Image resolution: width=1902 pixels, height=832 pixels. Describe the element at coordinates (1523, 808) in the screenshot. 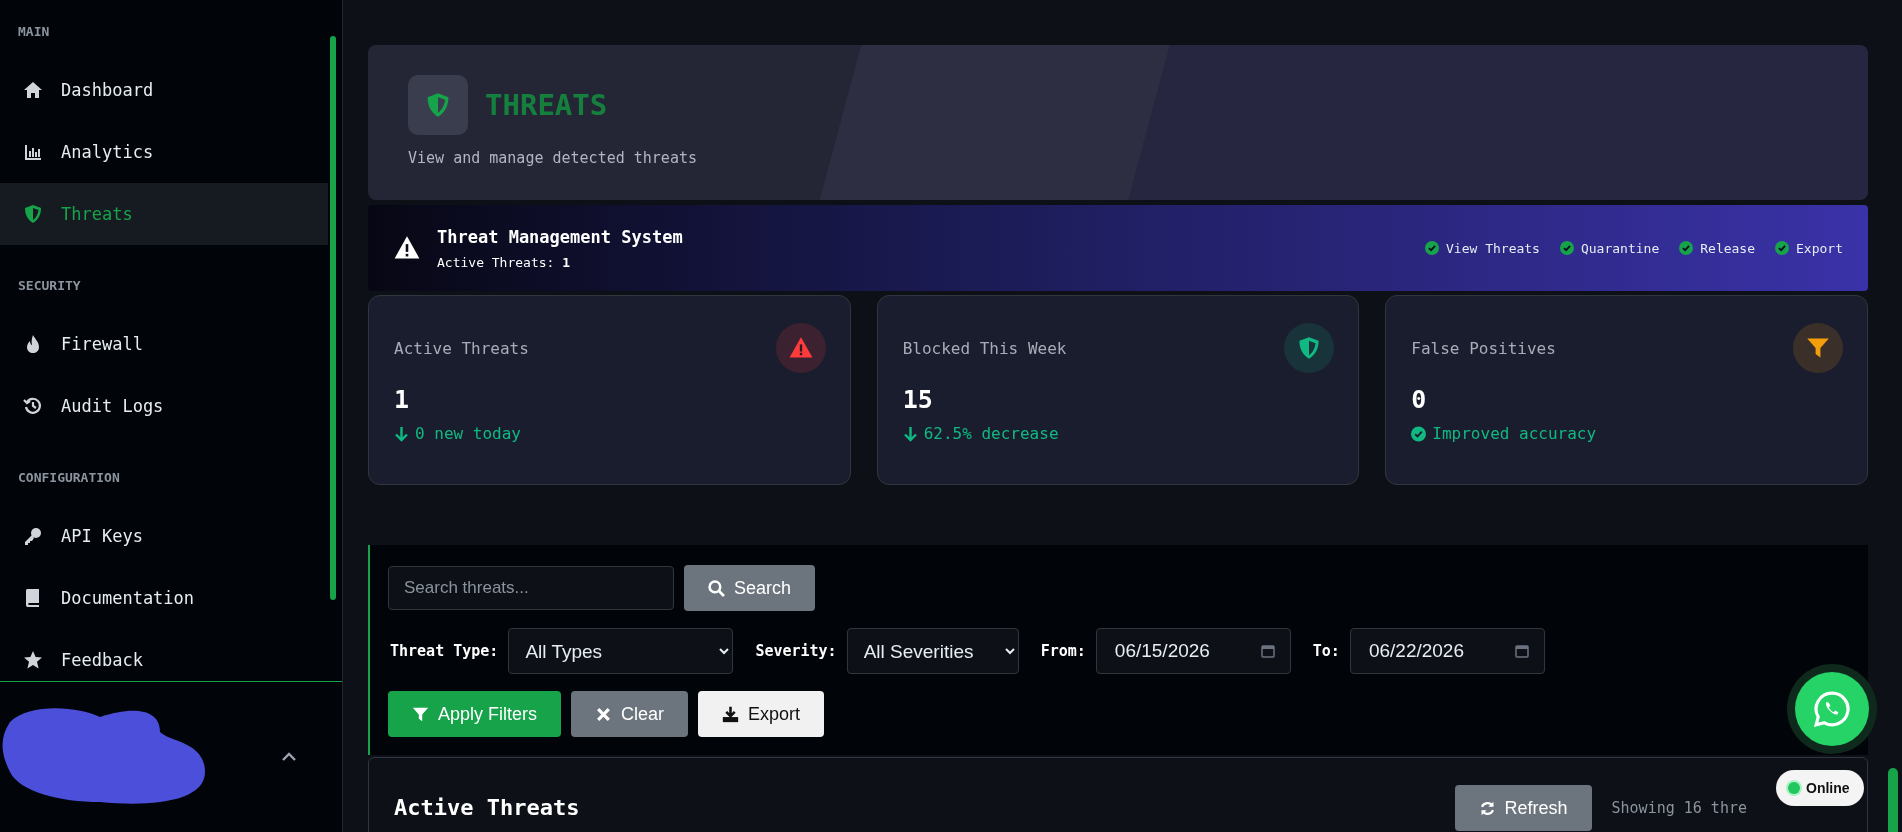

I see `refresh-button: Refresh` at that location.